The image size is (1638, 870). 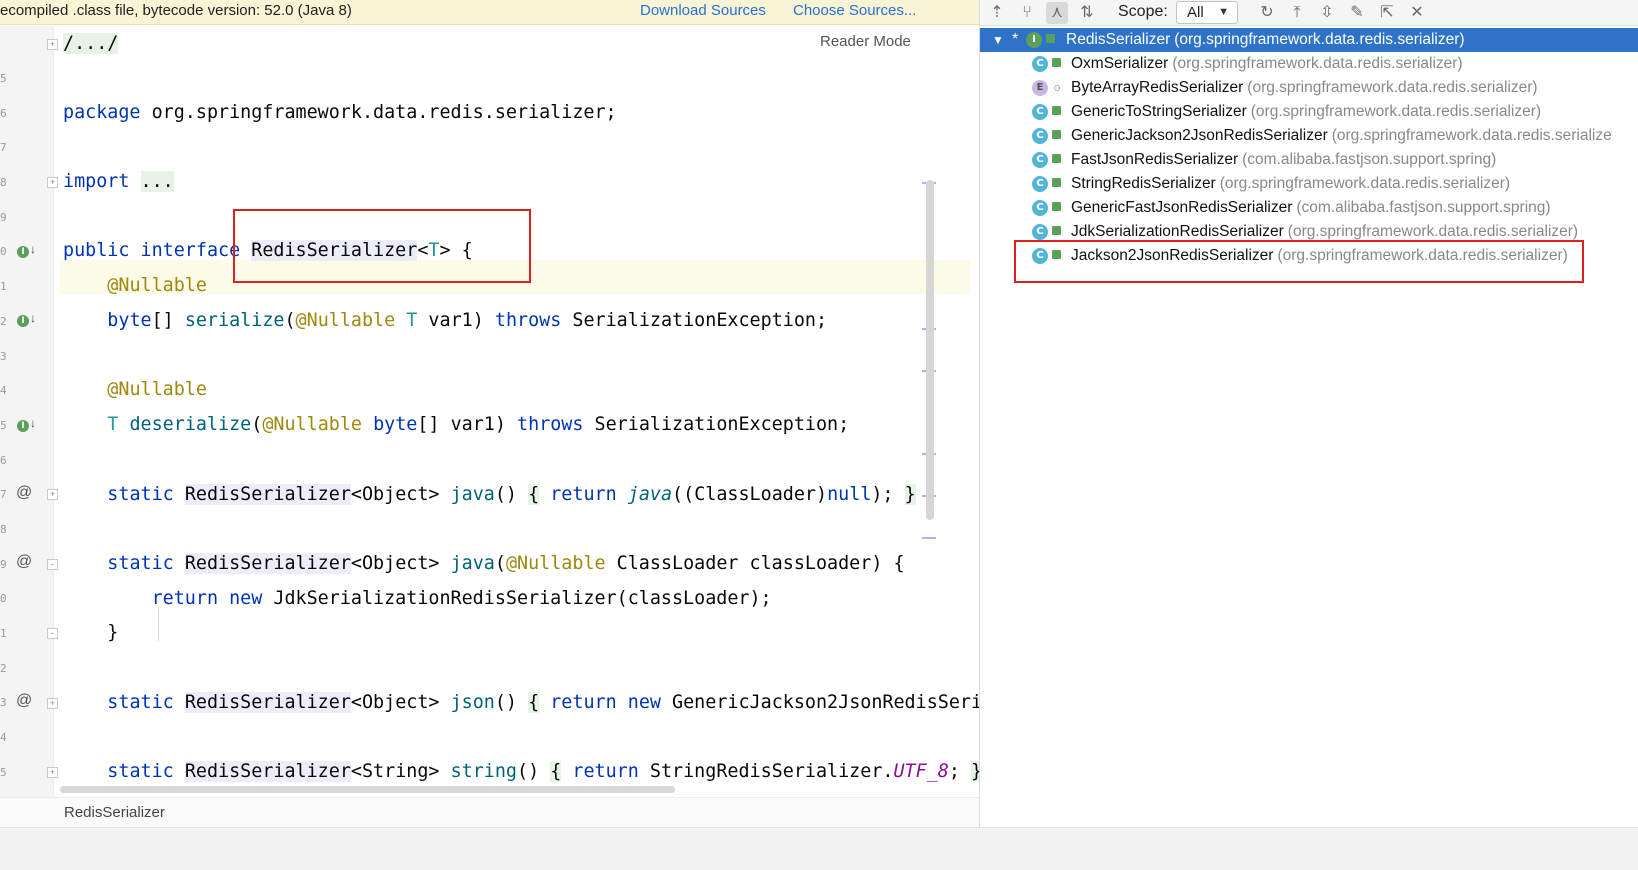 I want to click on stripe-mark, so click(x=929, y=538).